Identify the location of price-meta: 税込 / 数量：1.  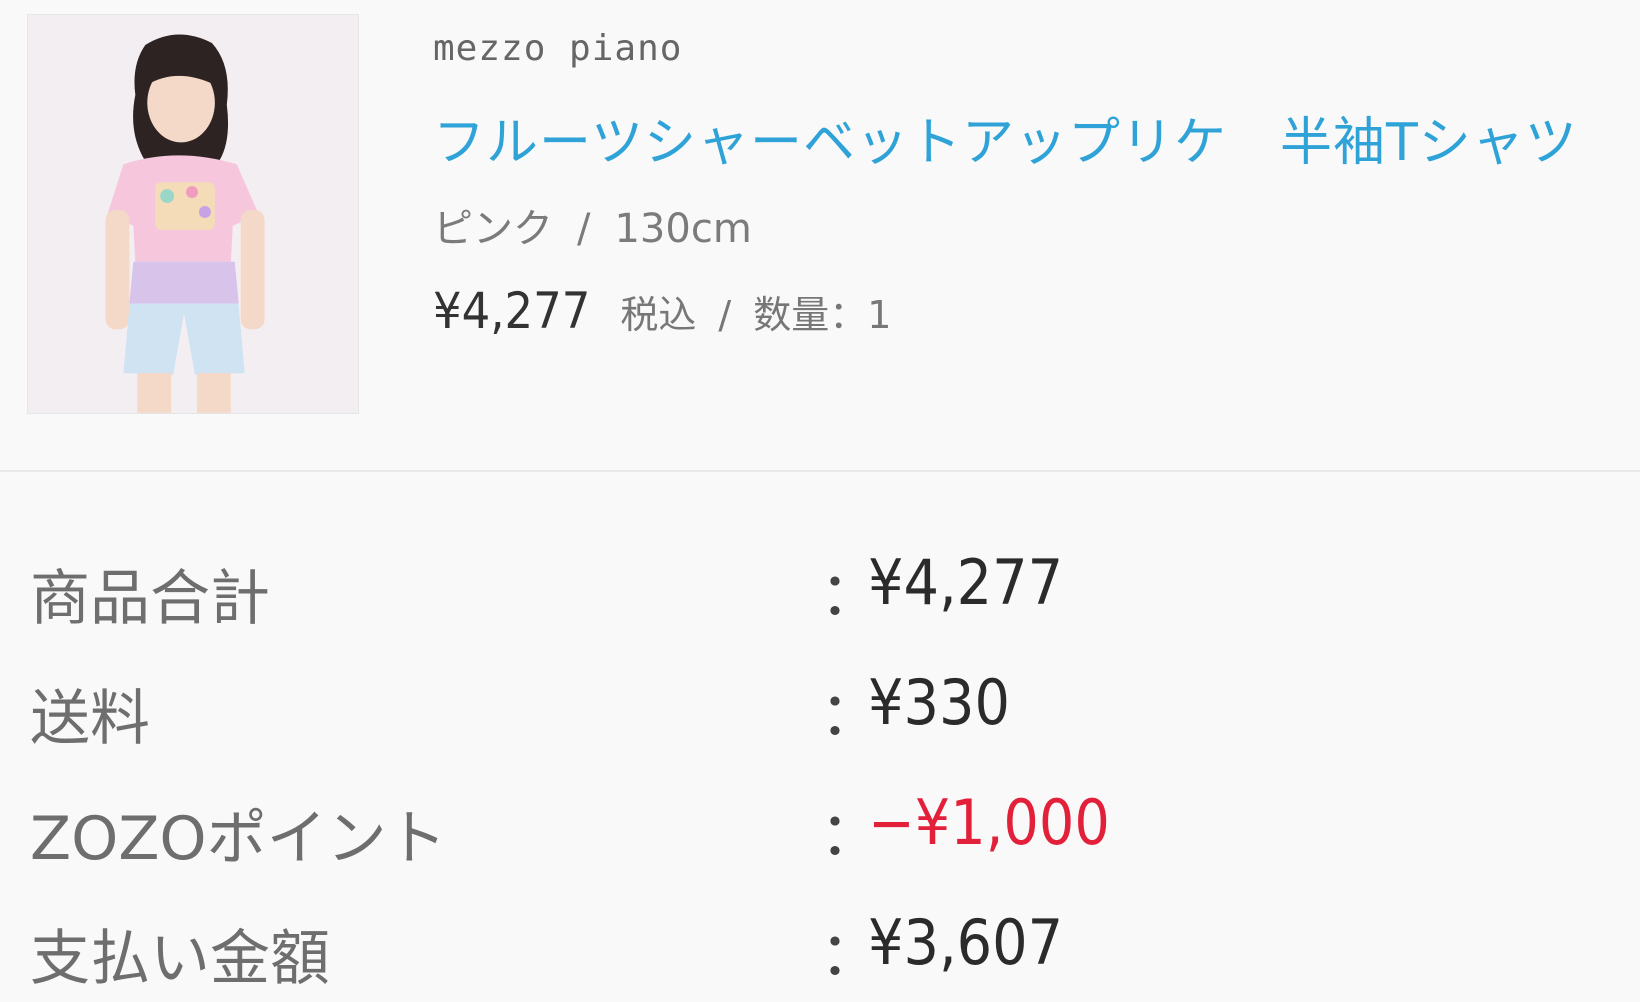
(755, 315).